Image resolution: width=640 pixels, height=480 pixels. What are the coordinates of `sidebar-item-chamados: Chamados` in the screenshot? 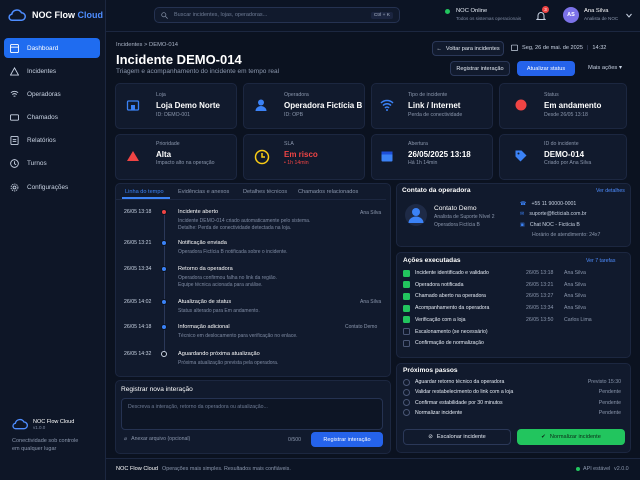 It's located at (52, 118).